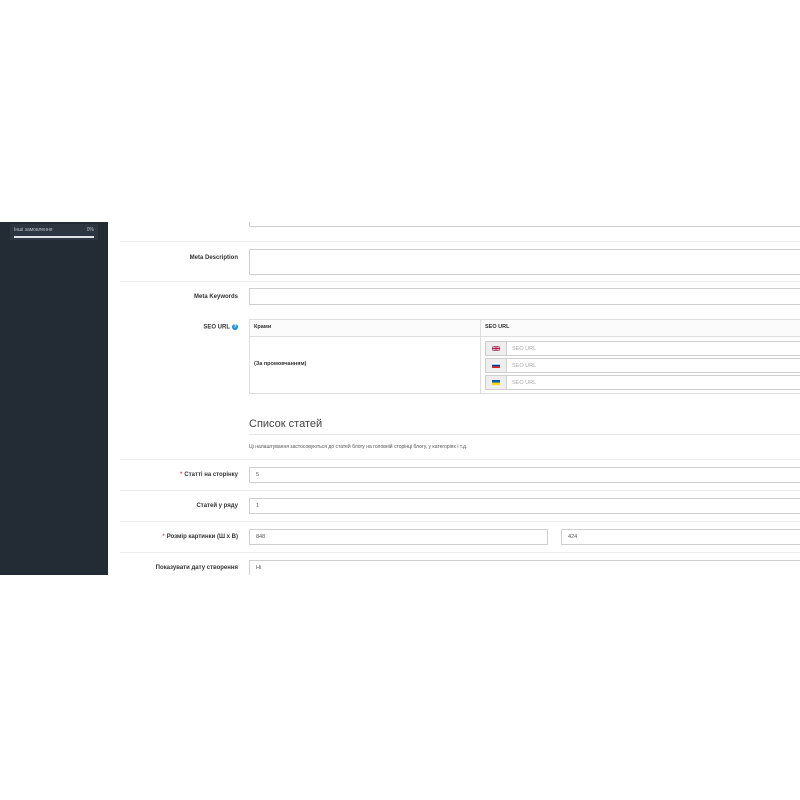 The width and height of the screenshot is (800, 800). I want to click on articles-per-row-input: 1, so click(524, 506).